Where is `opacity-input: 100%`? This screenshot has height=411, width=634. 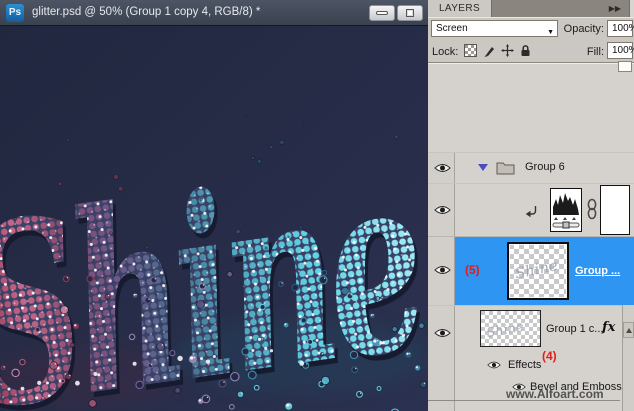 opacity-input: 100% is located at coordinates (620, 28).